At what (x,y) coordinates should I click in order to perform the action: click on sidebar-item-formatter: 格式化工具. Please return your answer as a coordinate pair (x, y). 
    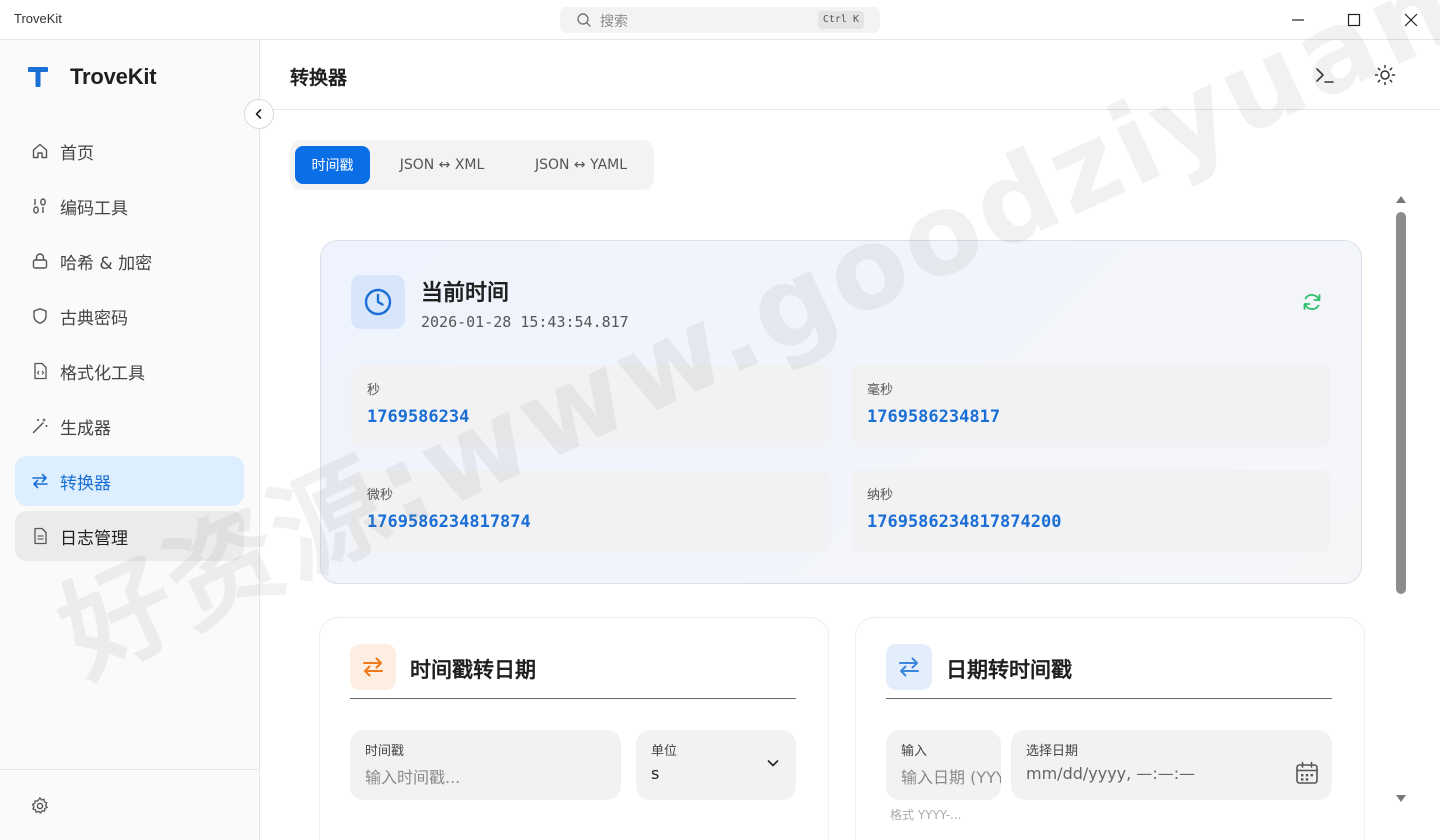
    Looking at the image, I should click on (129, 371).